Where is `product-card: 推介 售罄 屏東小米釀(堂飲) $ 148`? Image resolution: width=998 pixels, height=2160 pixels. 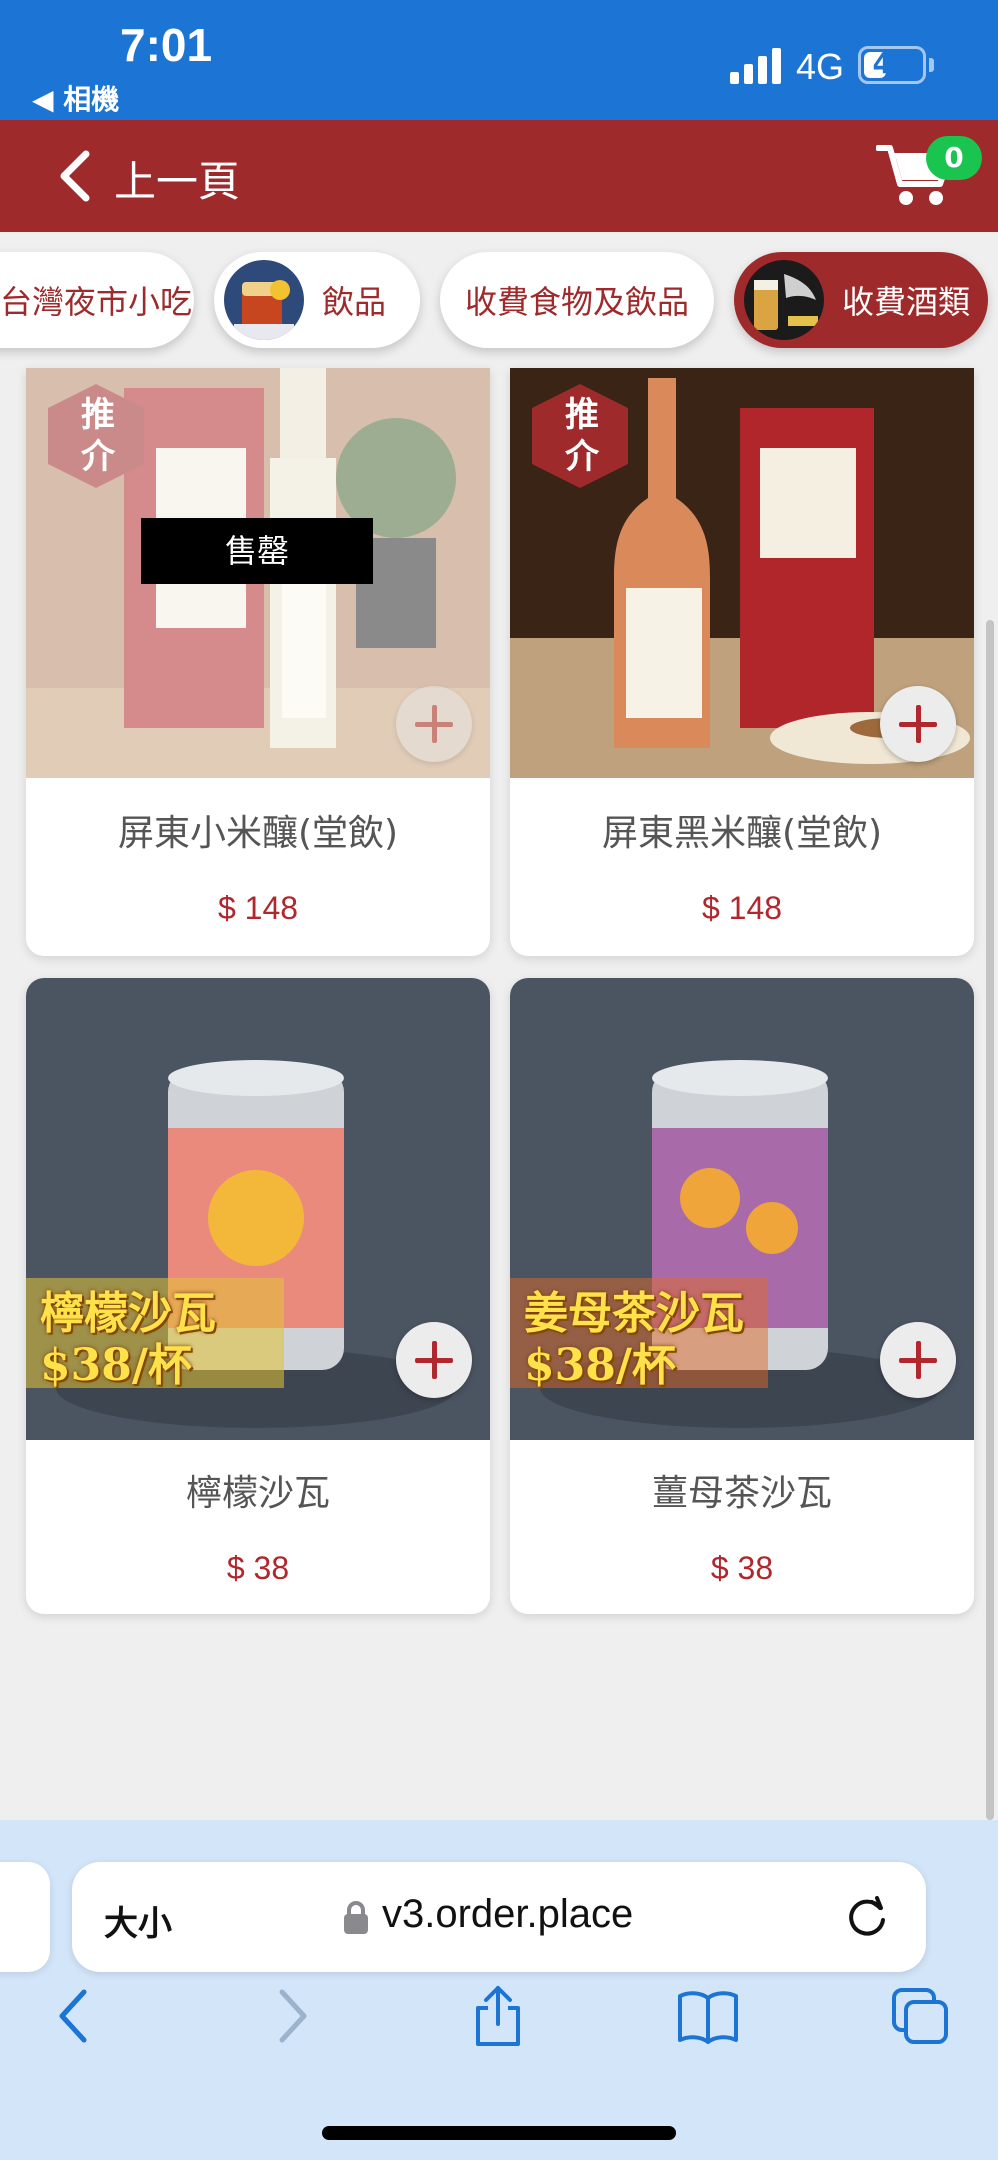
product-card: 推介 售罄 屏東小米釀(堂飲) $ 148 is located at coordinates (258, 662).